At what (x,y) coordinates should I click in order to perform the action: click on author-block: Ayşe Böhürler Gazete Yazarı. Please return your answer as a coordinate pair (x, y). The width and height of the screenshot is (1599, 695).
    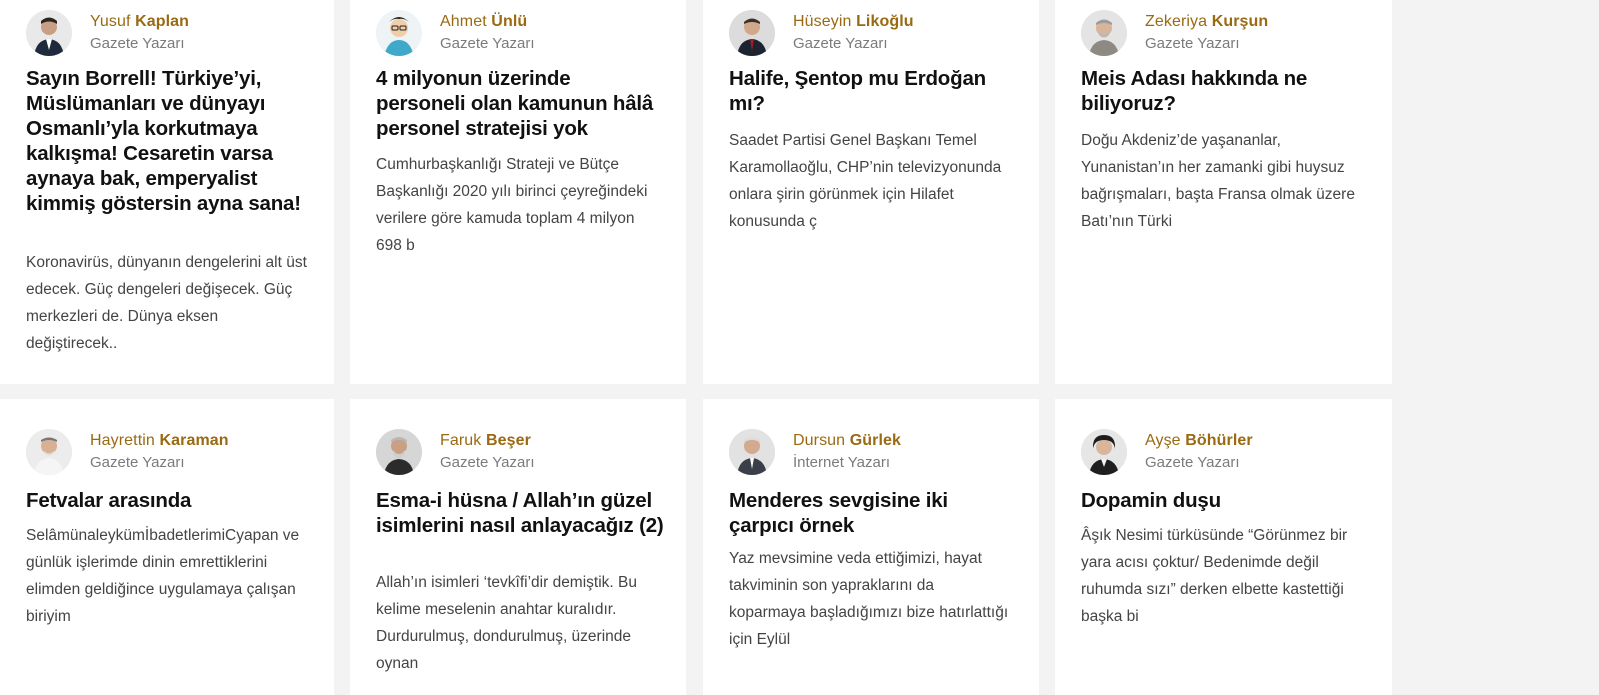
    Looking at the image, I should click on (1167, 452).